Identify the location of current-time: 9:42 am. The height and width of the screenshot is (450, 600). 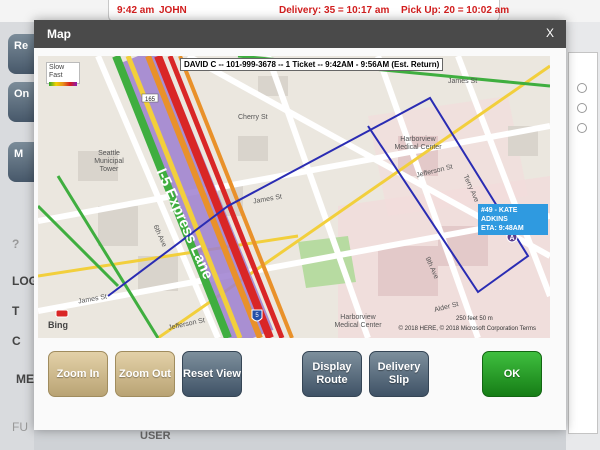
(136, 10).